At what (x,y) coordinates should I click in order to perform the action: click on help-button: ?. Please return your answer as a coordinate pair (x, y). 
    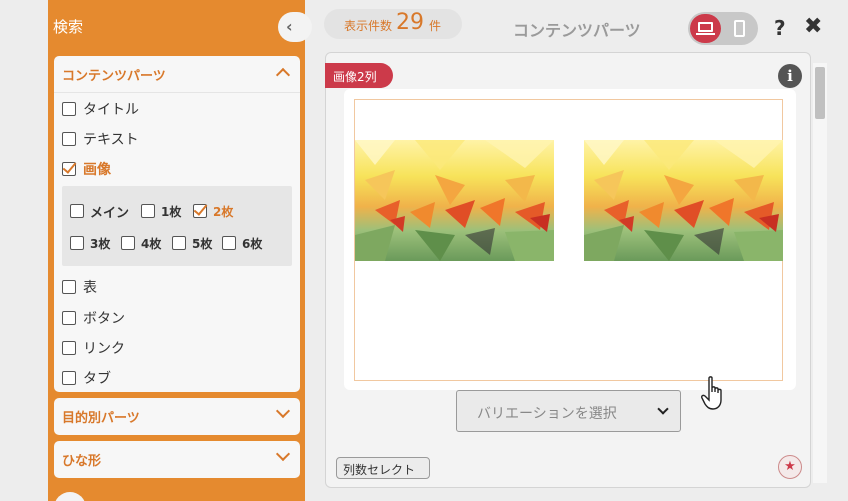
    Looking at the image, I should click on (780, 28).